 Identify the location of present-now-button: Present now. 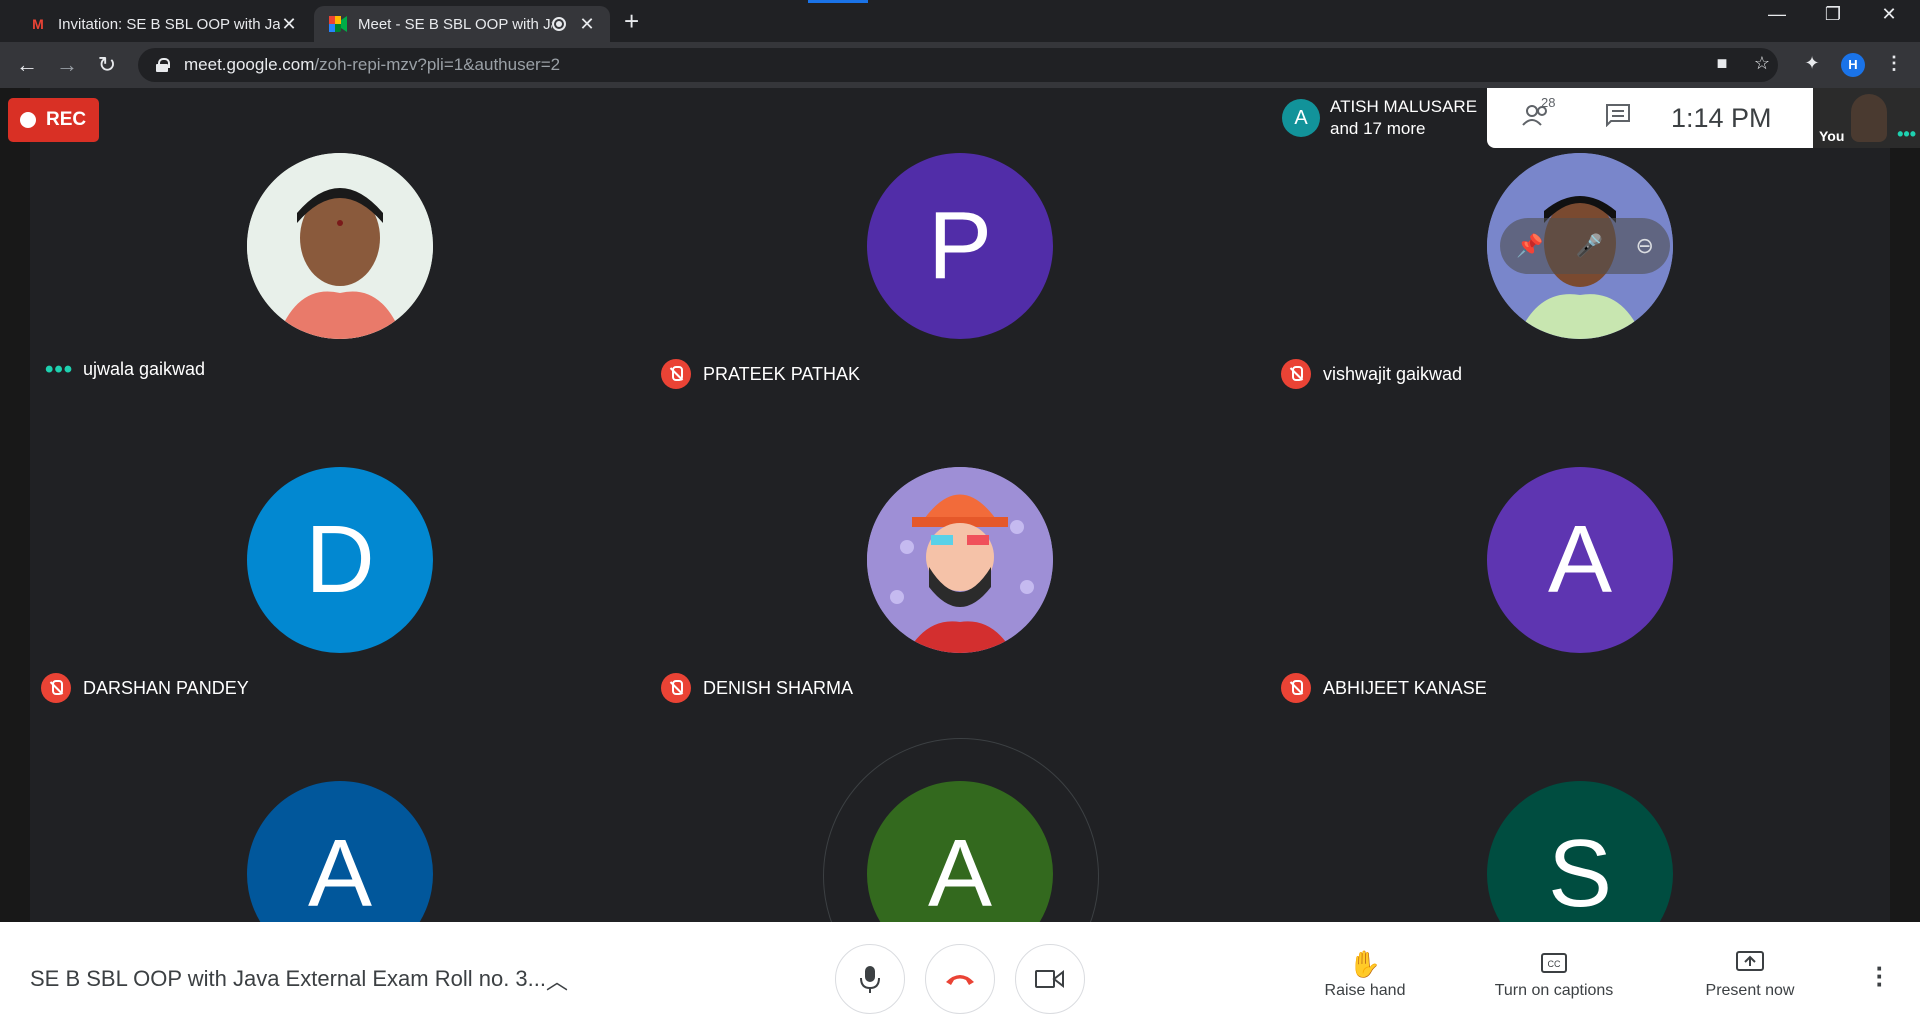
(1750, 973).